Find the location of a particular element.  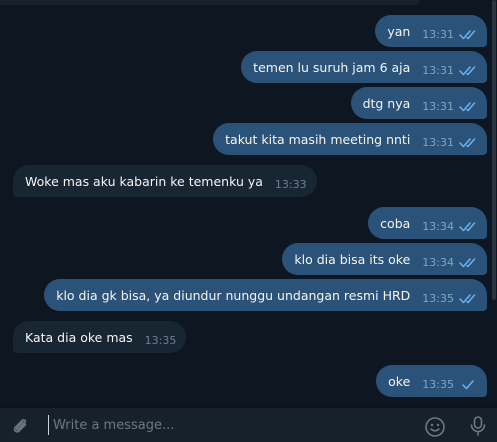

message-outgoing: oke 13:35 is located at coordinates (431, 381).